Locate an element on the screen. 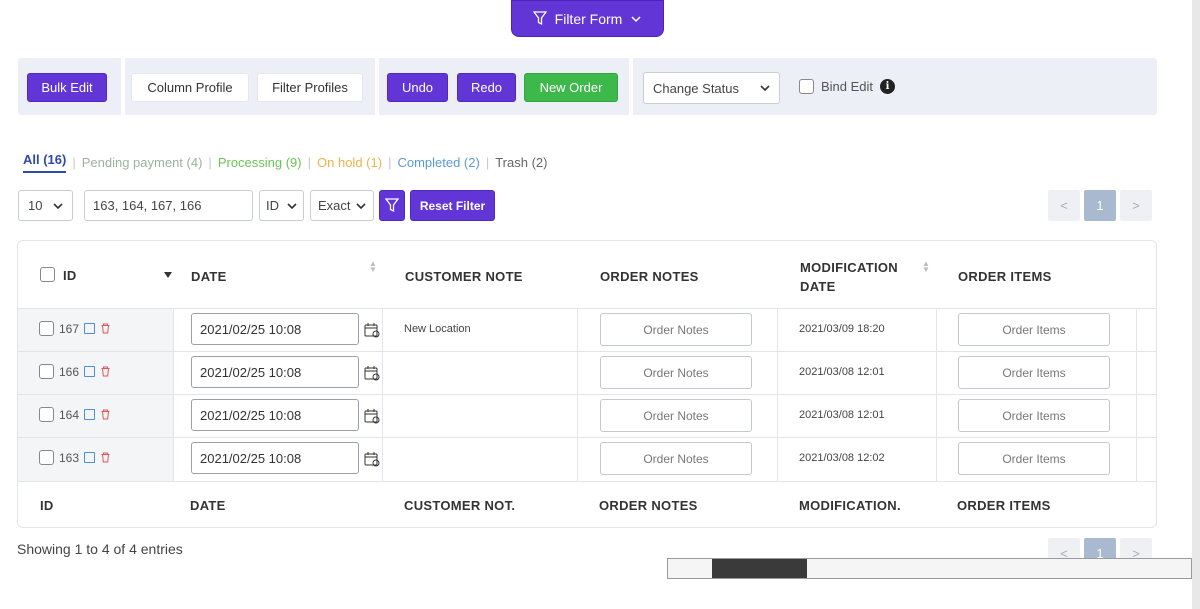 The width and height of the screenshot is (1200, 609). bind-edit-label: Bind Edit is located at coordinates (847, 86).